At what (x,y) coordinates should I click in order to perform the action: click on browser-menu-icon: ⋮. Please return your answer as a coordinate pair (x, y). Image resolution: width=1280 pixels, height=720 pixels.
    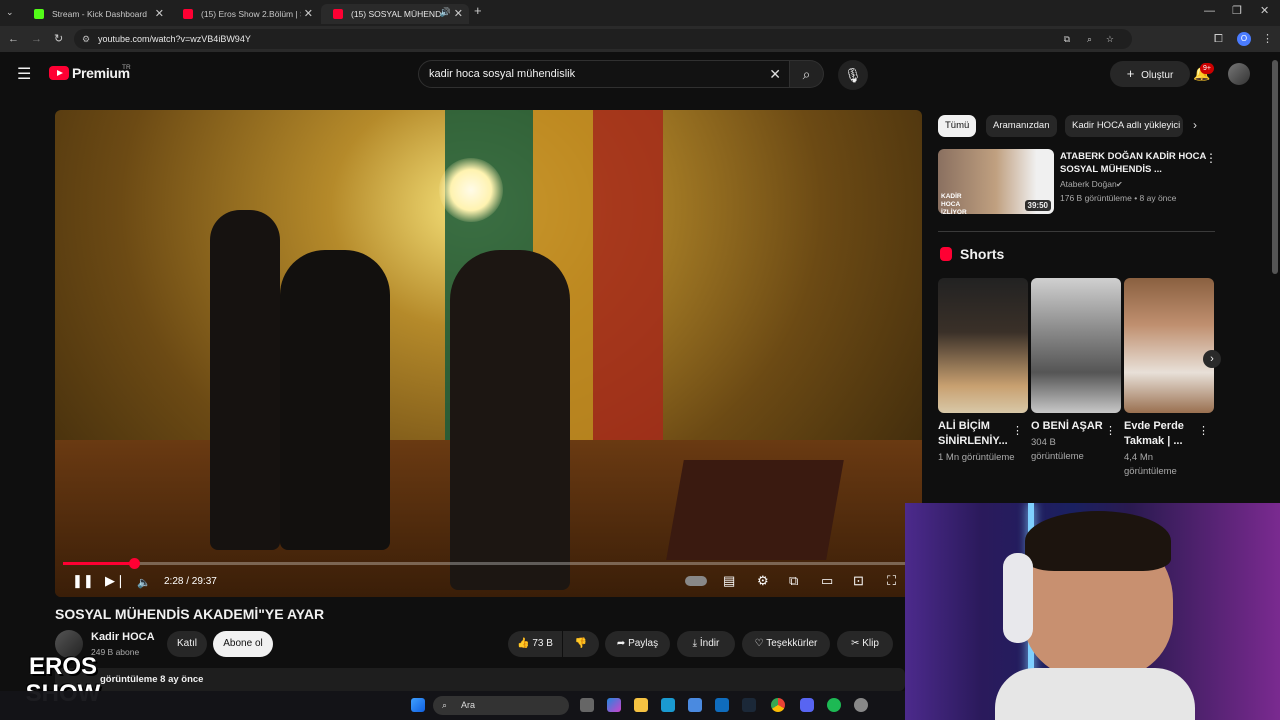
    Looking at the image, I should click on (1267, 39).